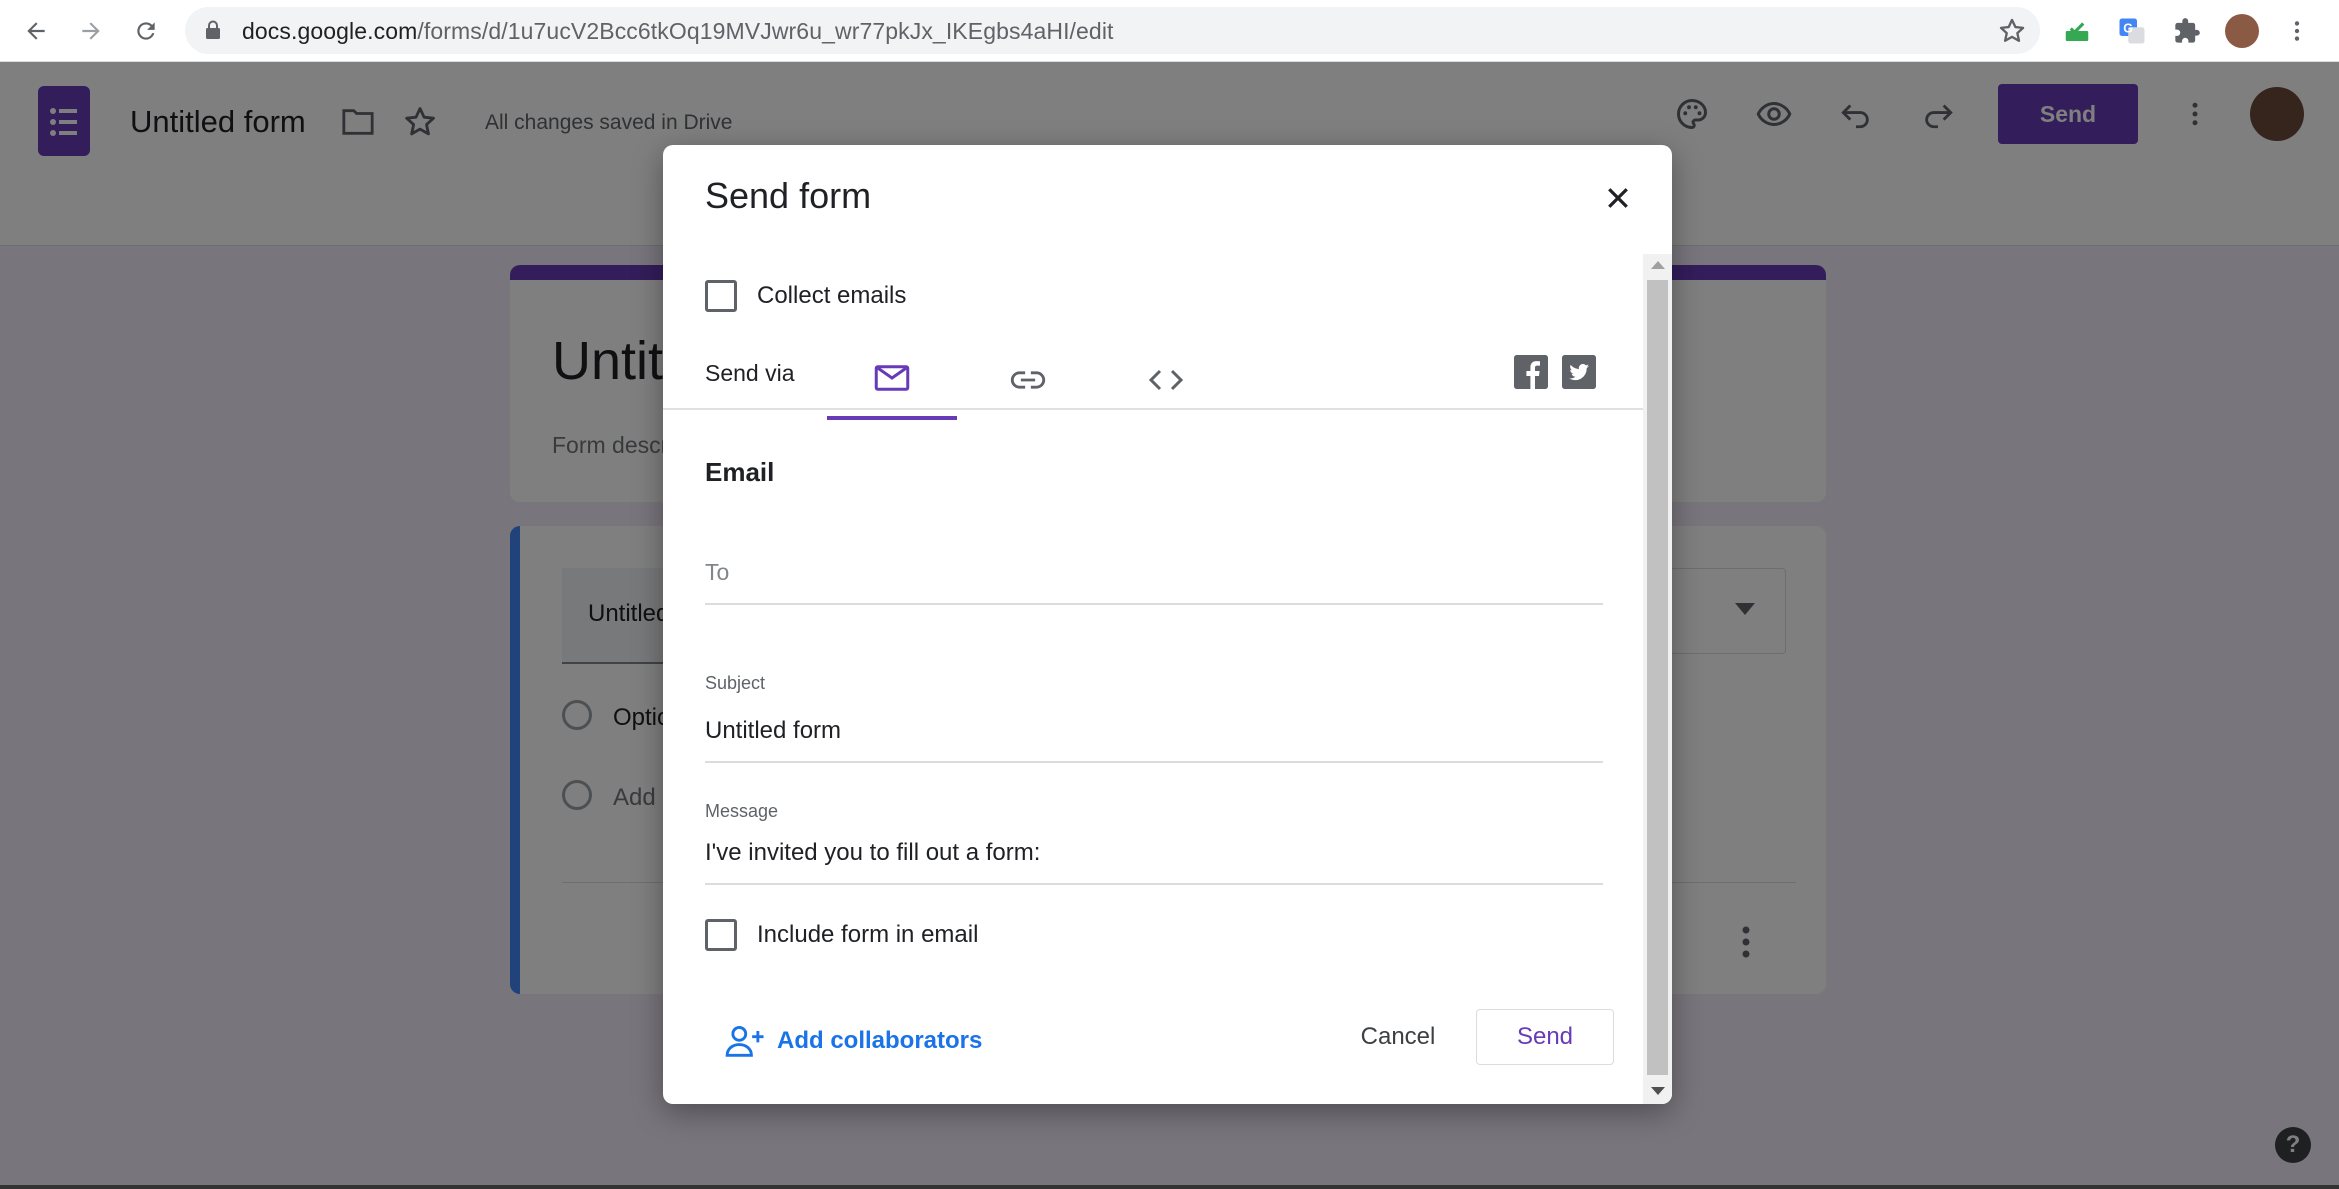  What do you see at coordinates (1154, 718) in the screenshot?
I see `subject-field: Subject Untitled form` at bounding box center [1154, 718].